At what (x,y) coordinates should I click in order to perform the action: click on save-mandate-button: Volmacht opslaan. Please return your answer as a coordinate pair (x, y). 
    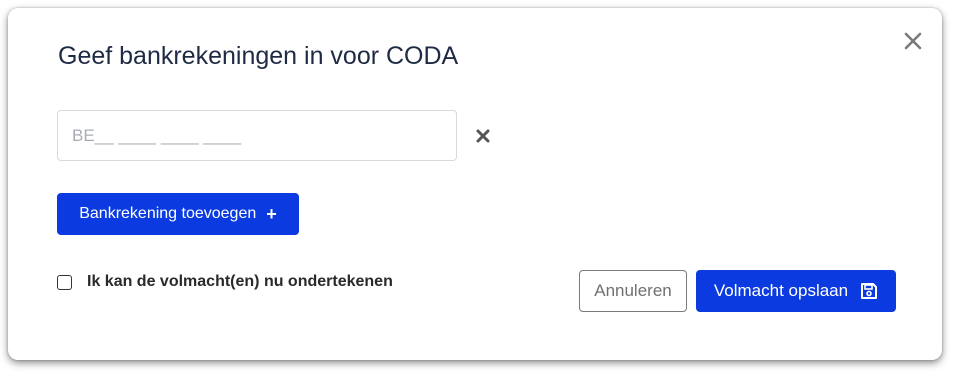
    Looking at the image, I should click on (796, 291).